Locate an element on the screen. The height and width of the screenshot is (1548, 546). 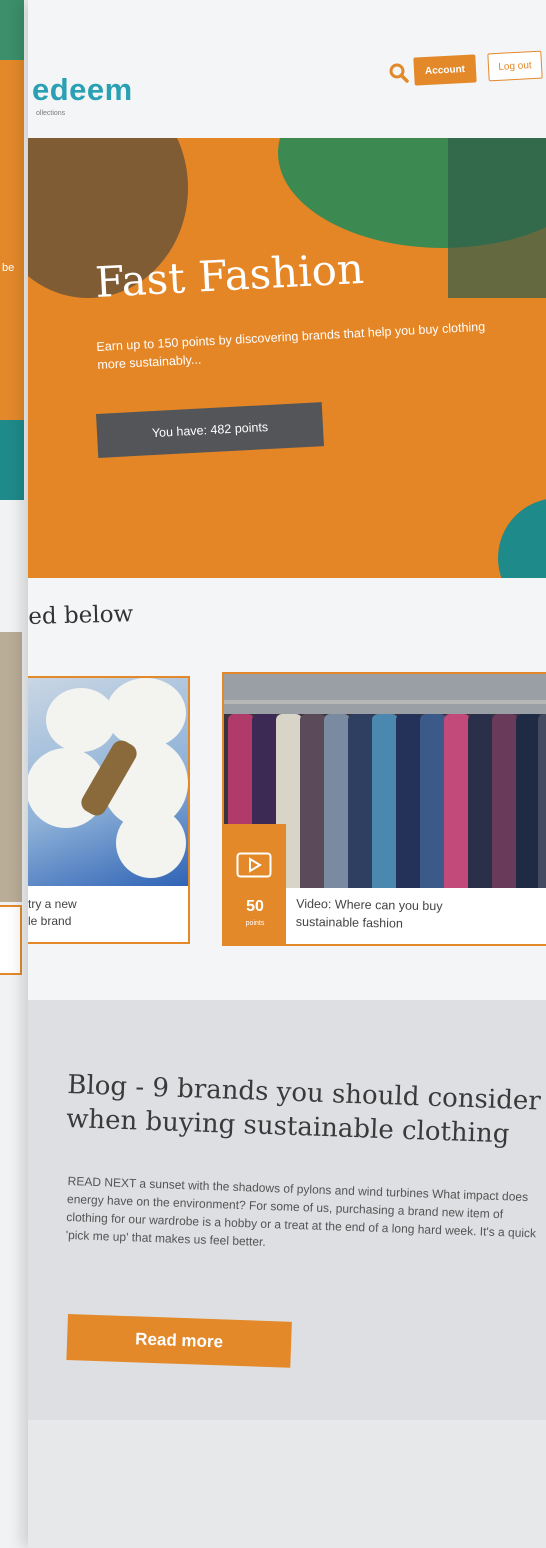
cotton-image is located at coordinates (108, 782).